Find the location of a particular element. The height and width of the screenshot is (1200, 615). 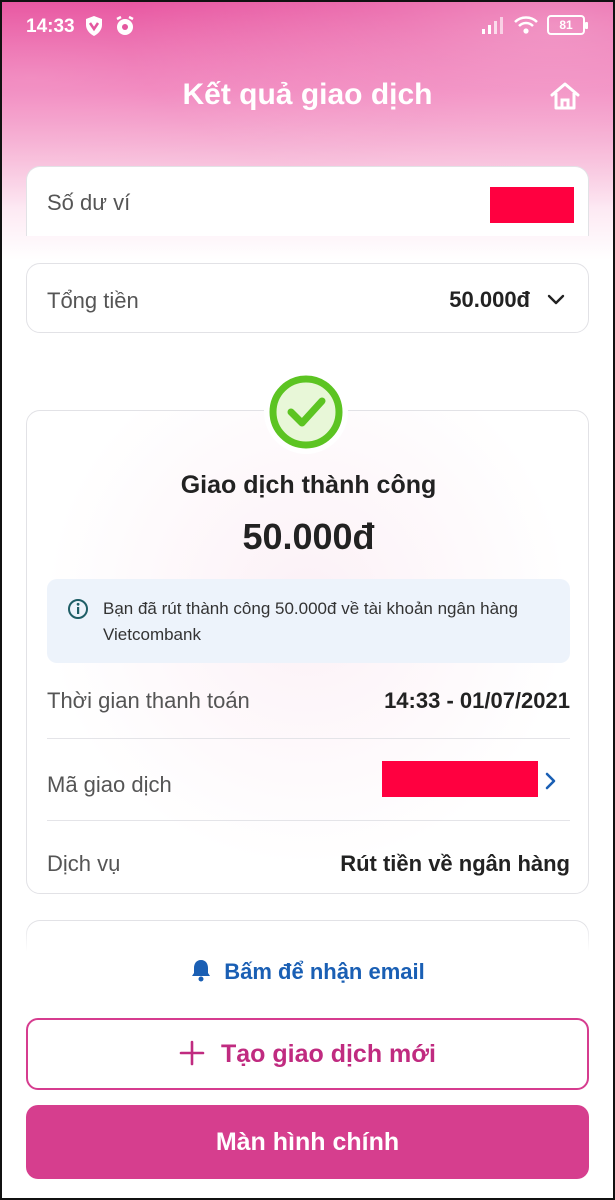

total-amount-value: 50.000đ is located at coordinates (489, 299).